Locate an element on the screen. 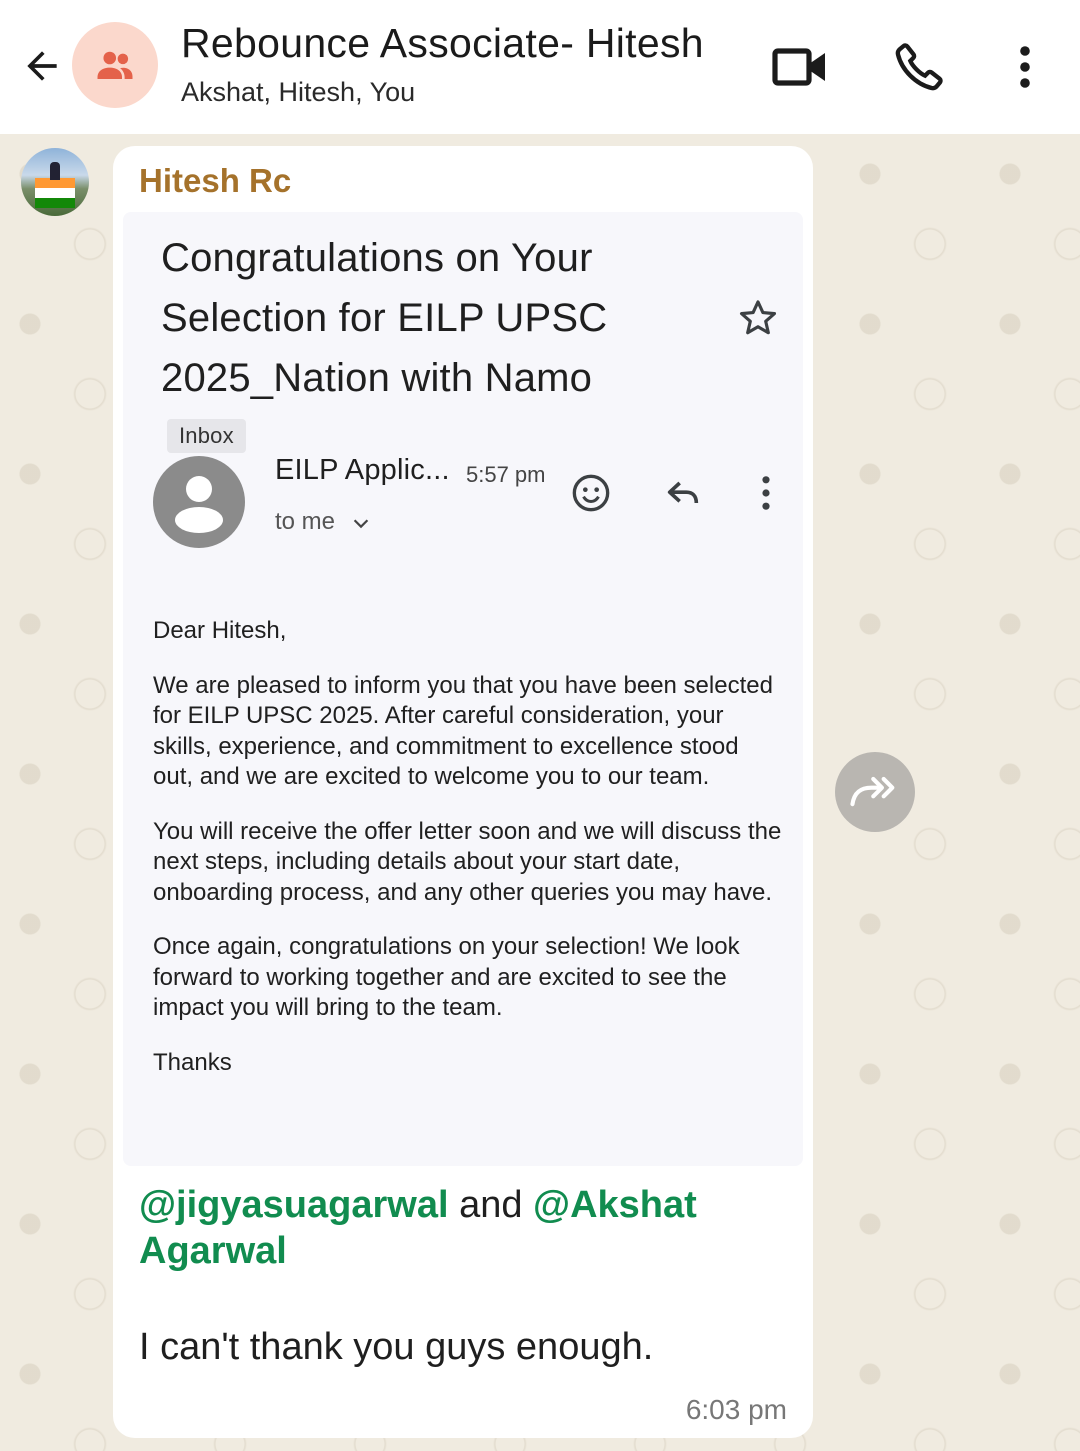 The image size is (1080, 1451). video-call-icon is located at coordinates (798, 67).